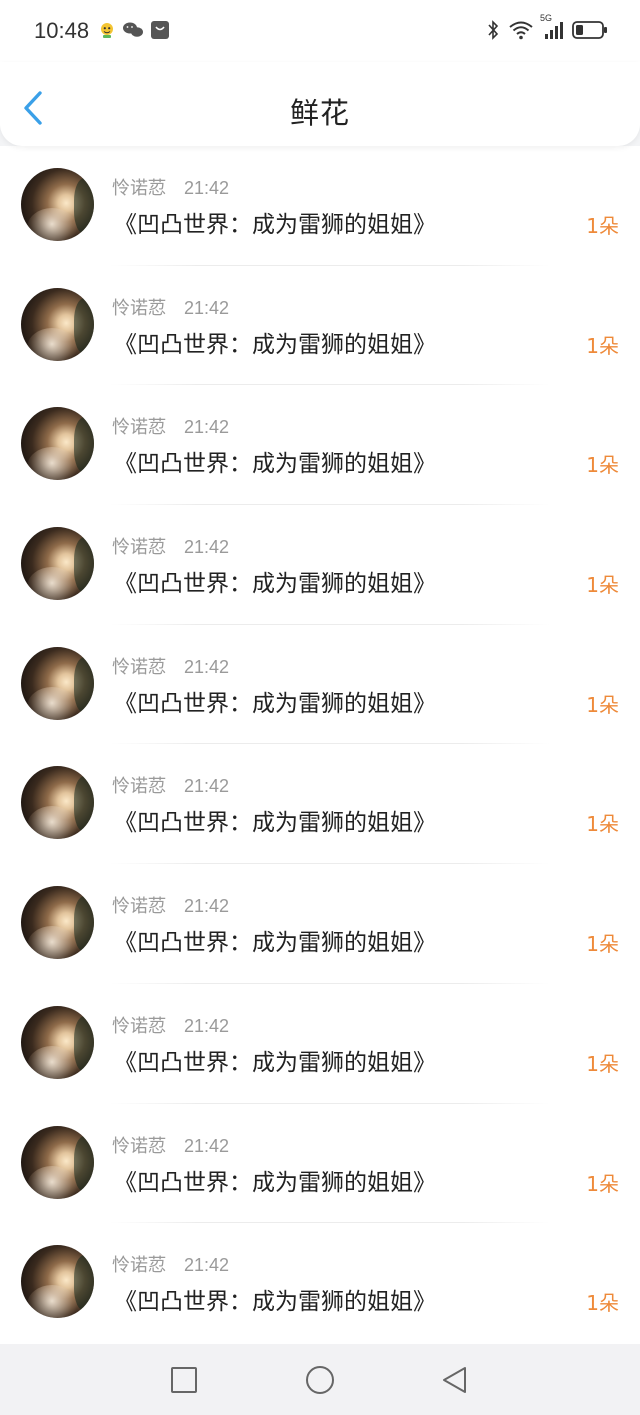 The width and height of the screenshot is (640, 1415). I want to click on status-time: 10:48, so click(62, 30).